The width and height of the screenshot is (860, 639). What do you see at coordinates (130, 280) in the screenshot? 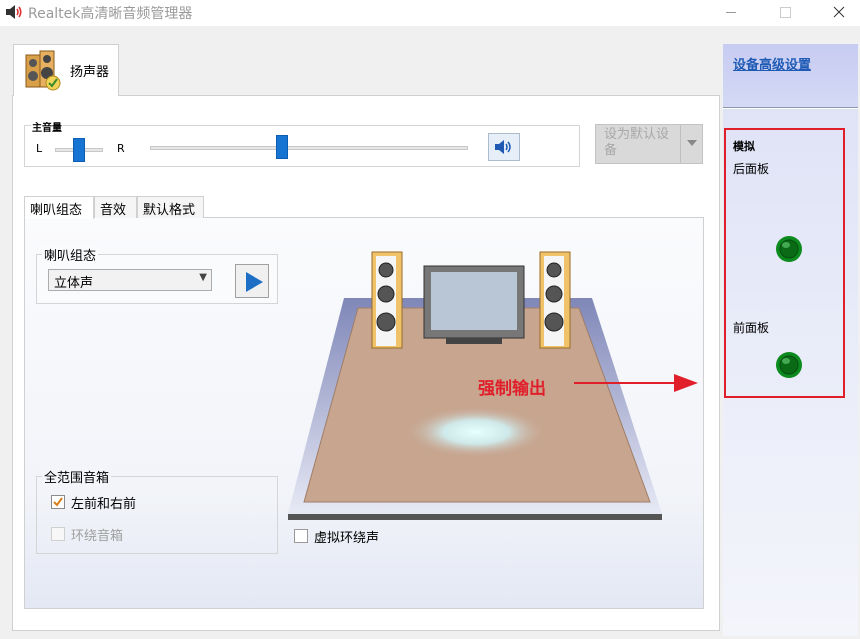
I see `speaker-config-select: 立体声 ▼` at bounding box center [130, 280].